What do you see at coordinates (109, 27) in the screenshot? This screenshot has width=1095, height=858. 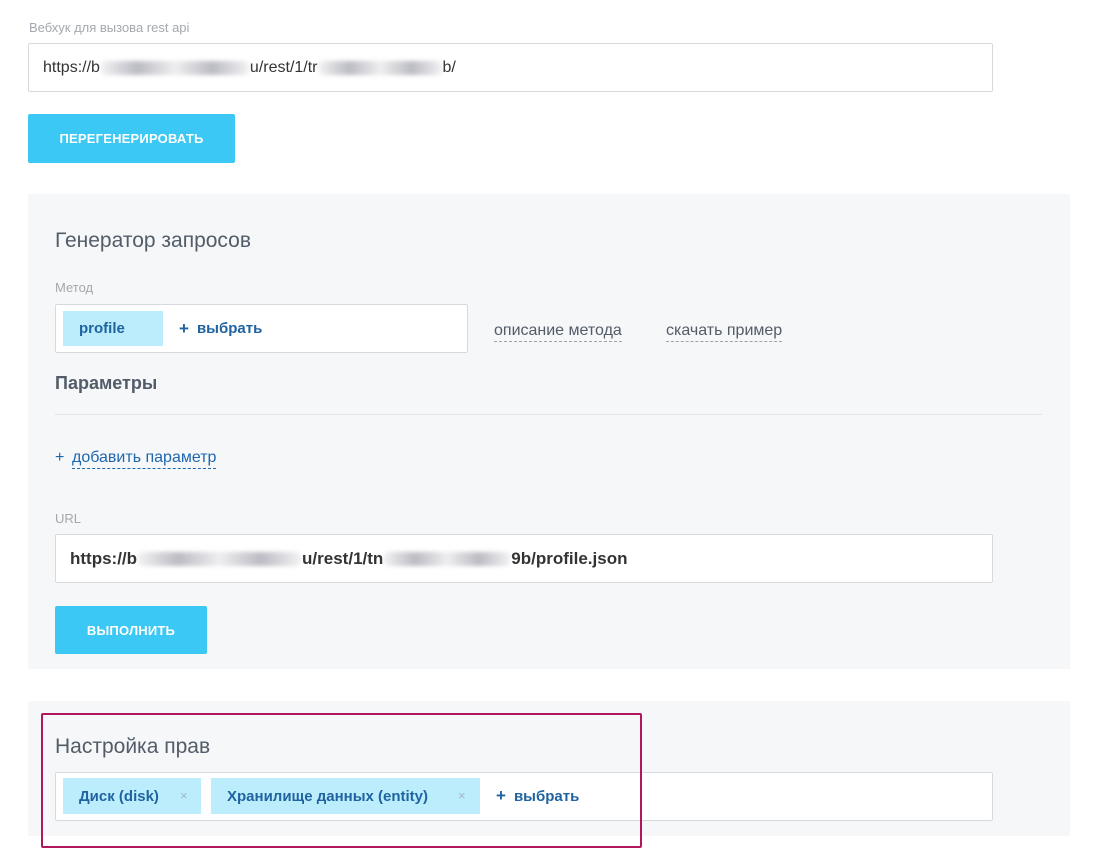 I see `webhook-label: Вебхук для вызова rest api` at bounding box center [109, 27].